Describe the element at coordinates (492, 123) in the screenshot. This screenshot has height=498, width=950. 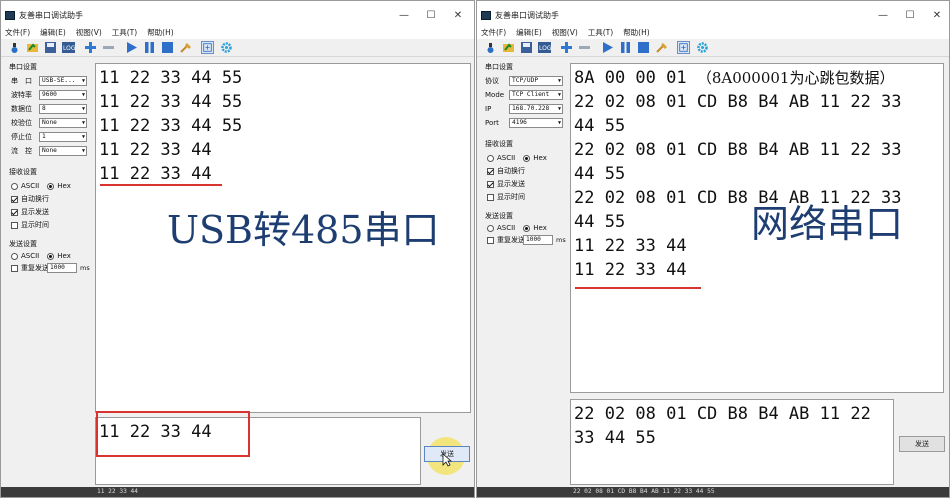
I see `port-row: Port` at that location.